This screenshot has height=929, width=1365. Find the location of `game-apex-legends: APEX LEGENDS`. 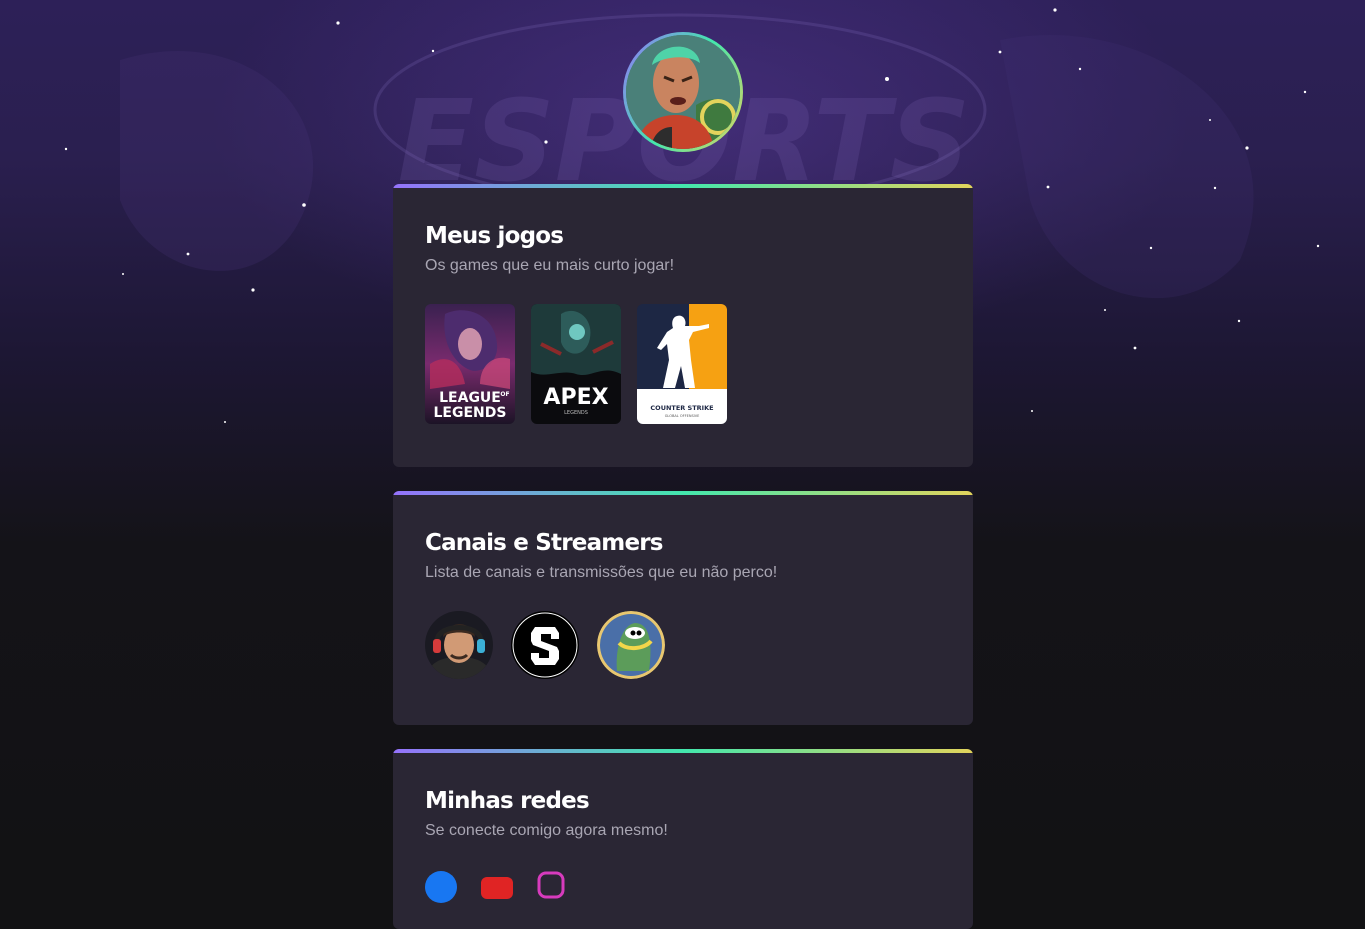

game-apex-legends: APEX LEGENDS is located at coordinates (576, 364).